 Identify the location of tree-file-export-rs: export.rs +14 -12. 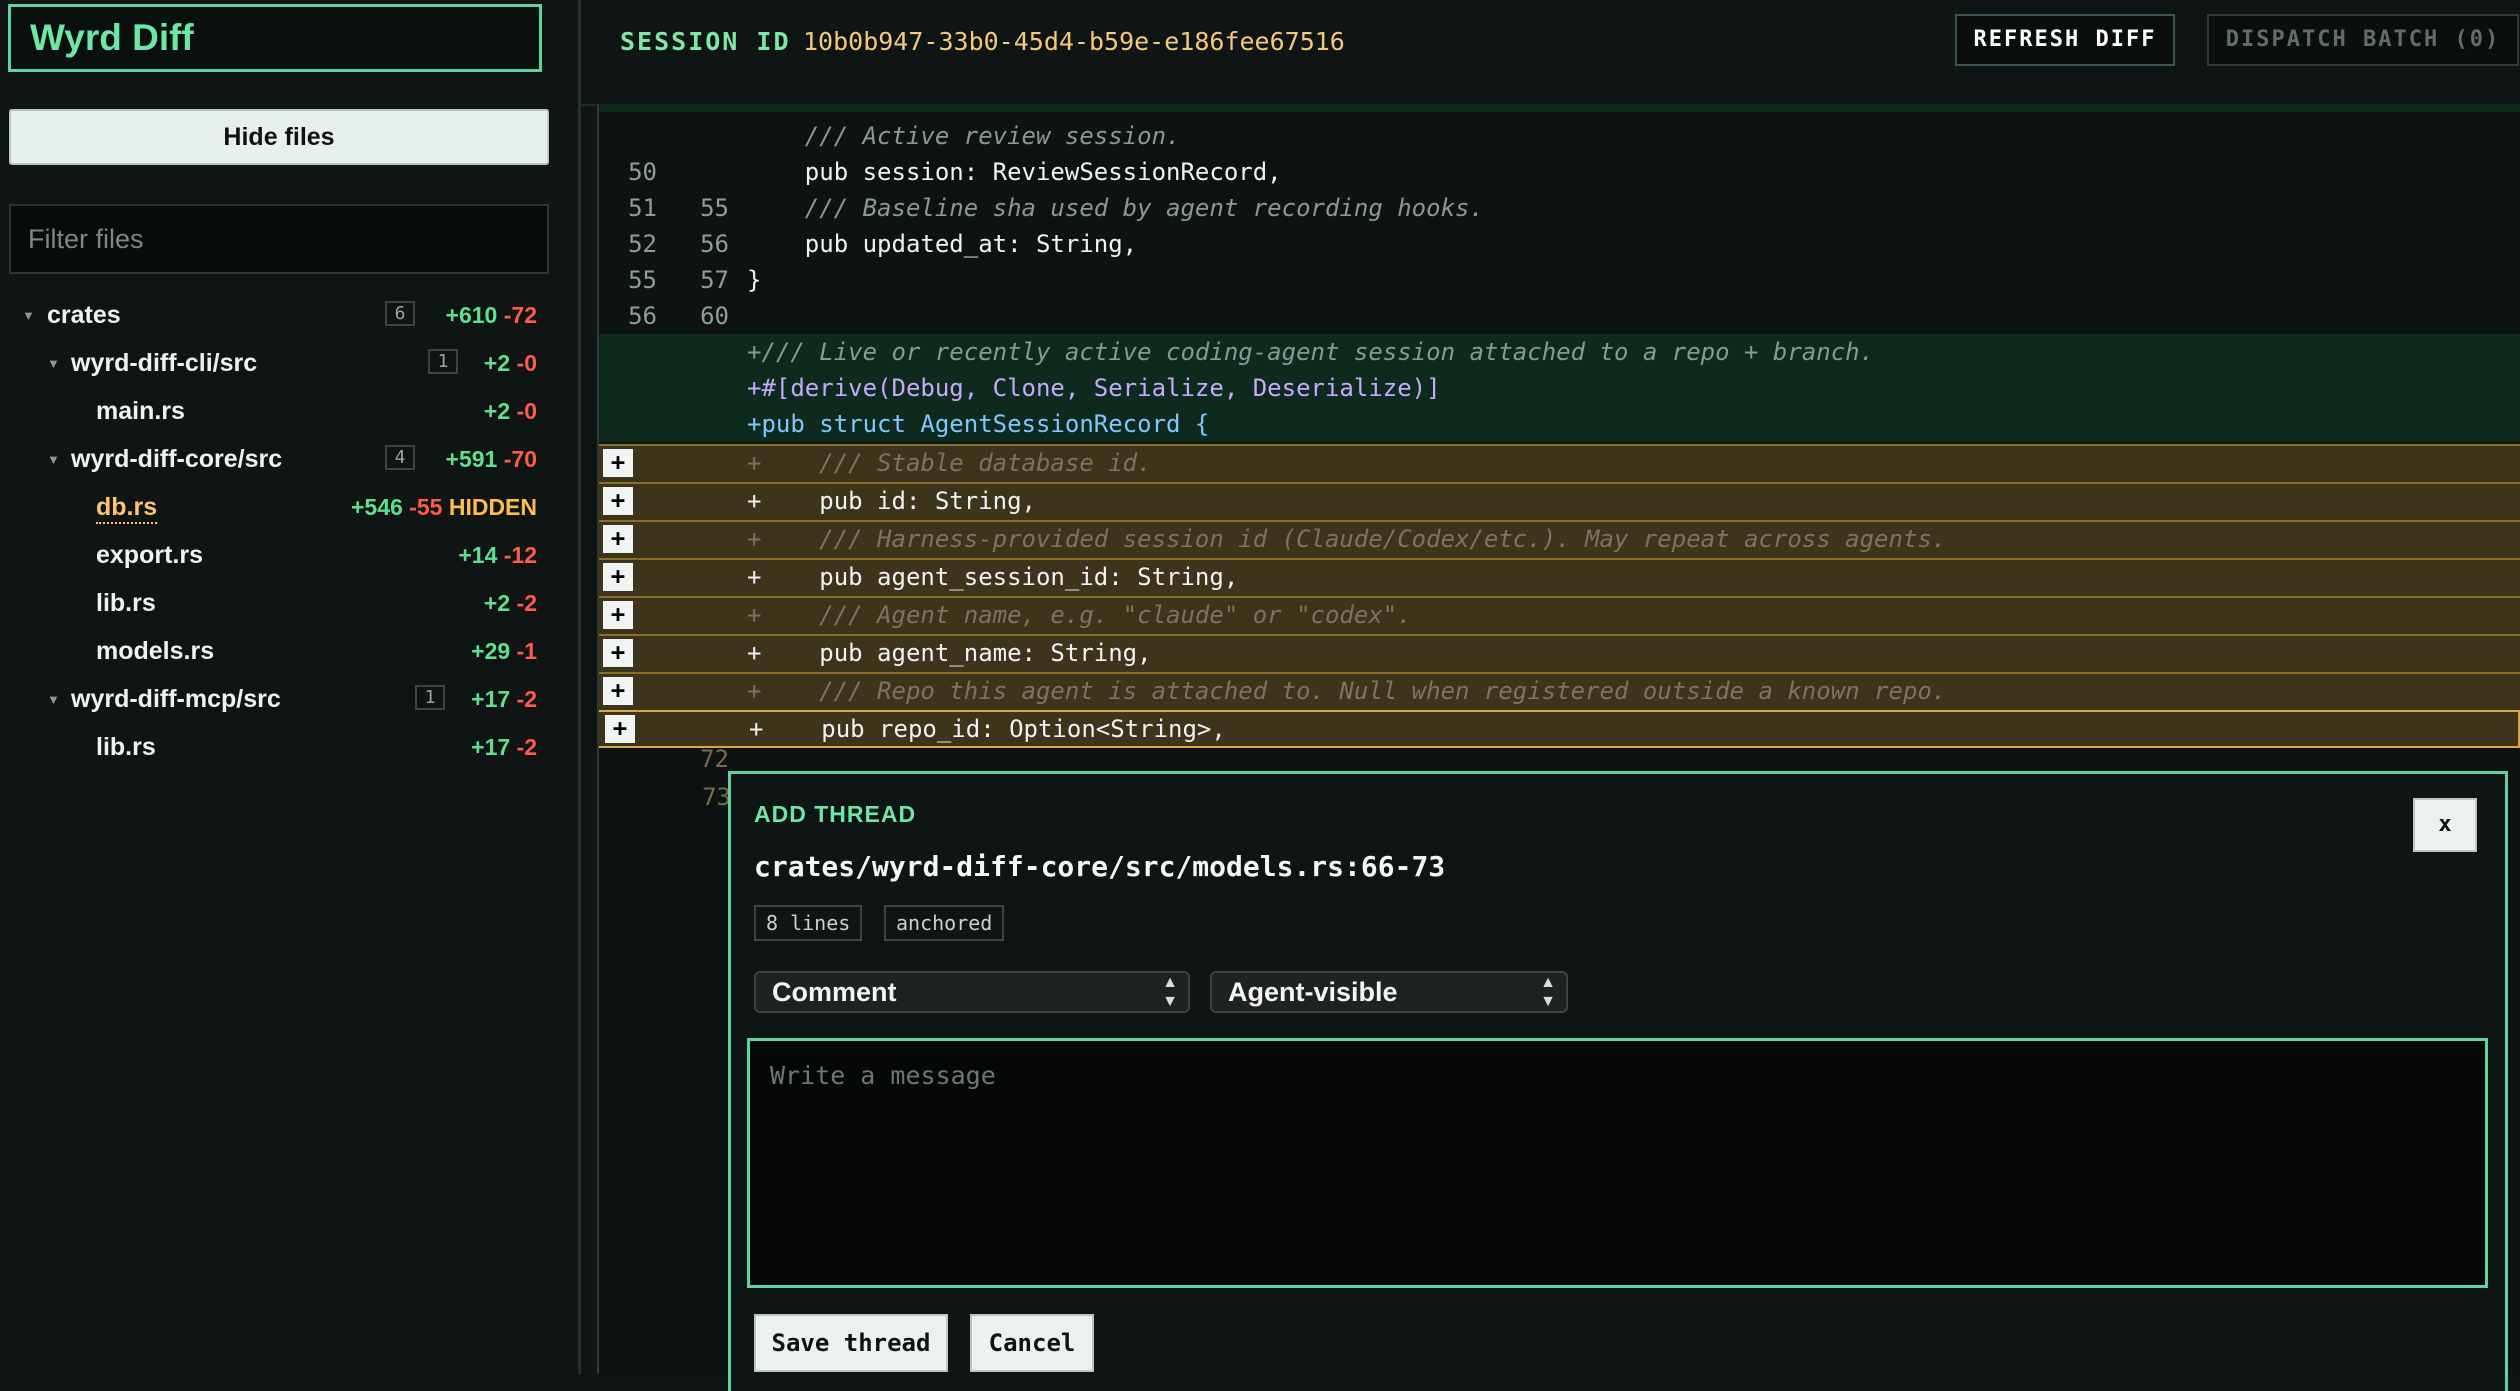
(280, 556).